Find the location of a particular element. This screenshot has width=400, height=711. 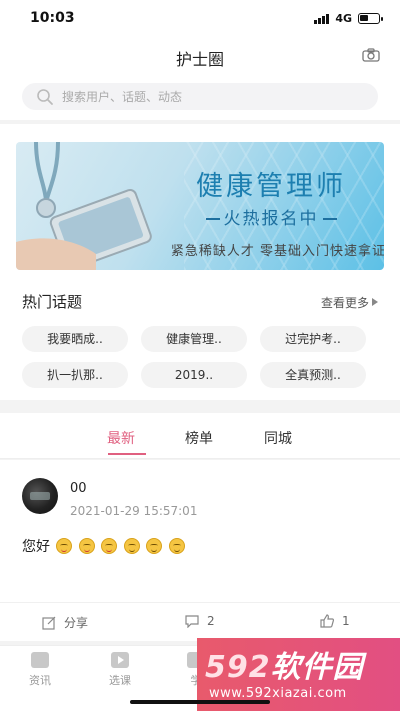

watermark-logo-digits: 592 is located at coordinates (238, 667).